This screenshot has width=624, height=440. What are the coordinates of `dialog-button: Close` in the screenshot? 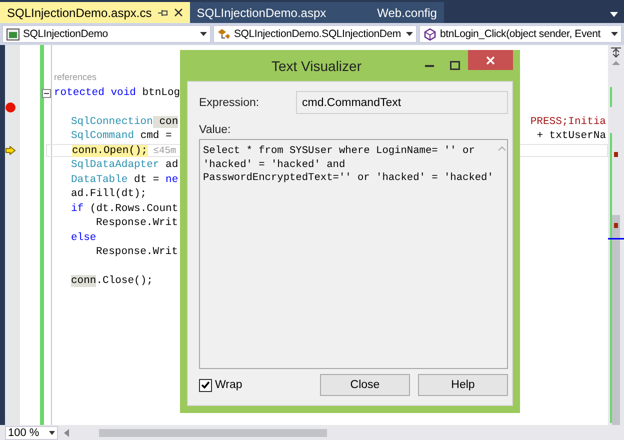 It's located at (365, 385).